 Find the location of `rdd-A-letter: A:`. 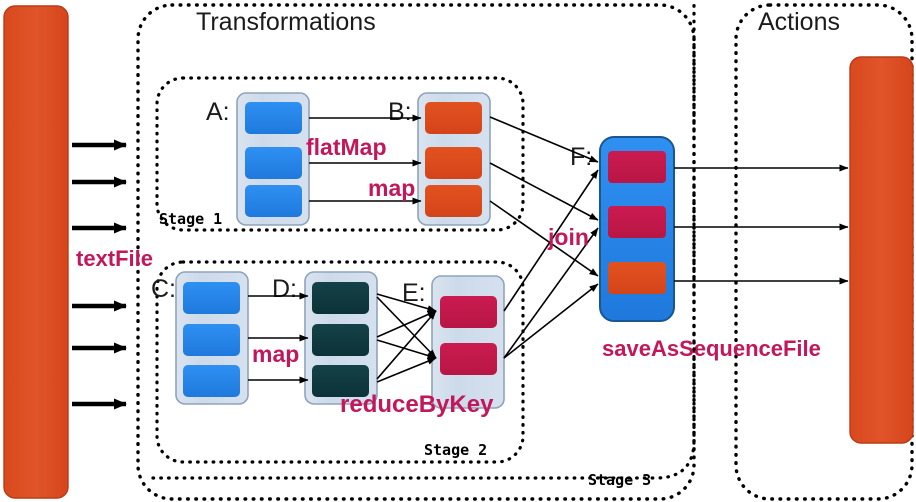

rdd-A-letter: A: is located at coordinates (218, 112).